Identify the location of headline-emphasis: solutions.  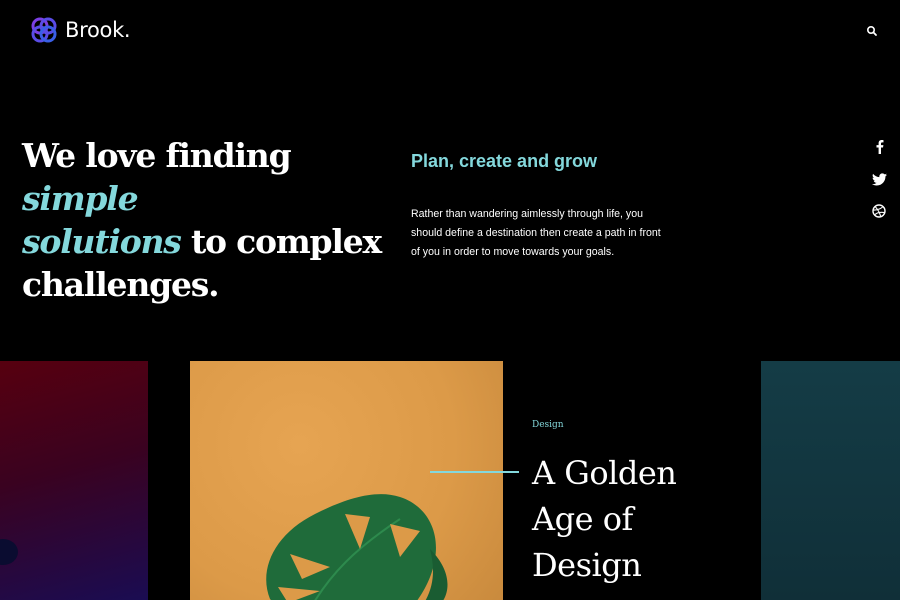
(102, 241).